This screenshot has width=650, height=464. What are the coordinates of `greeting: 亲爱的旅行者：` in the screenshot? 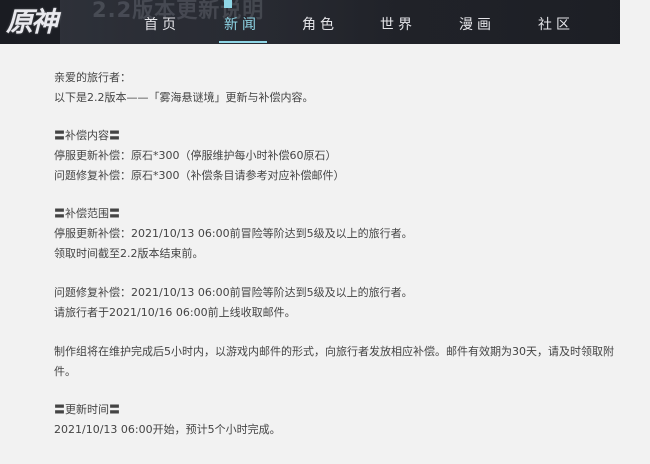 It's located at (92, 77).